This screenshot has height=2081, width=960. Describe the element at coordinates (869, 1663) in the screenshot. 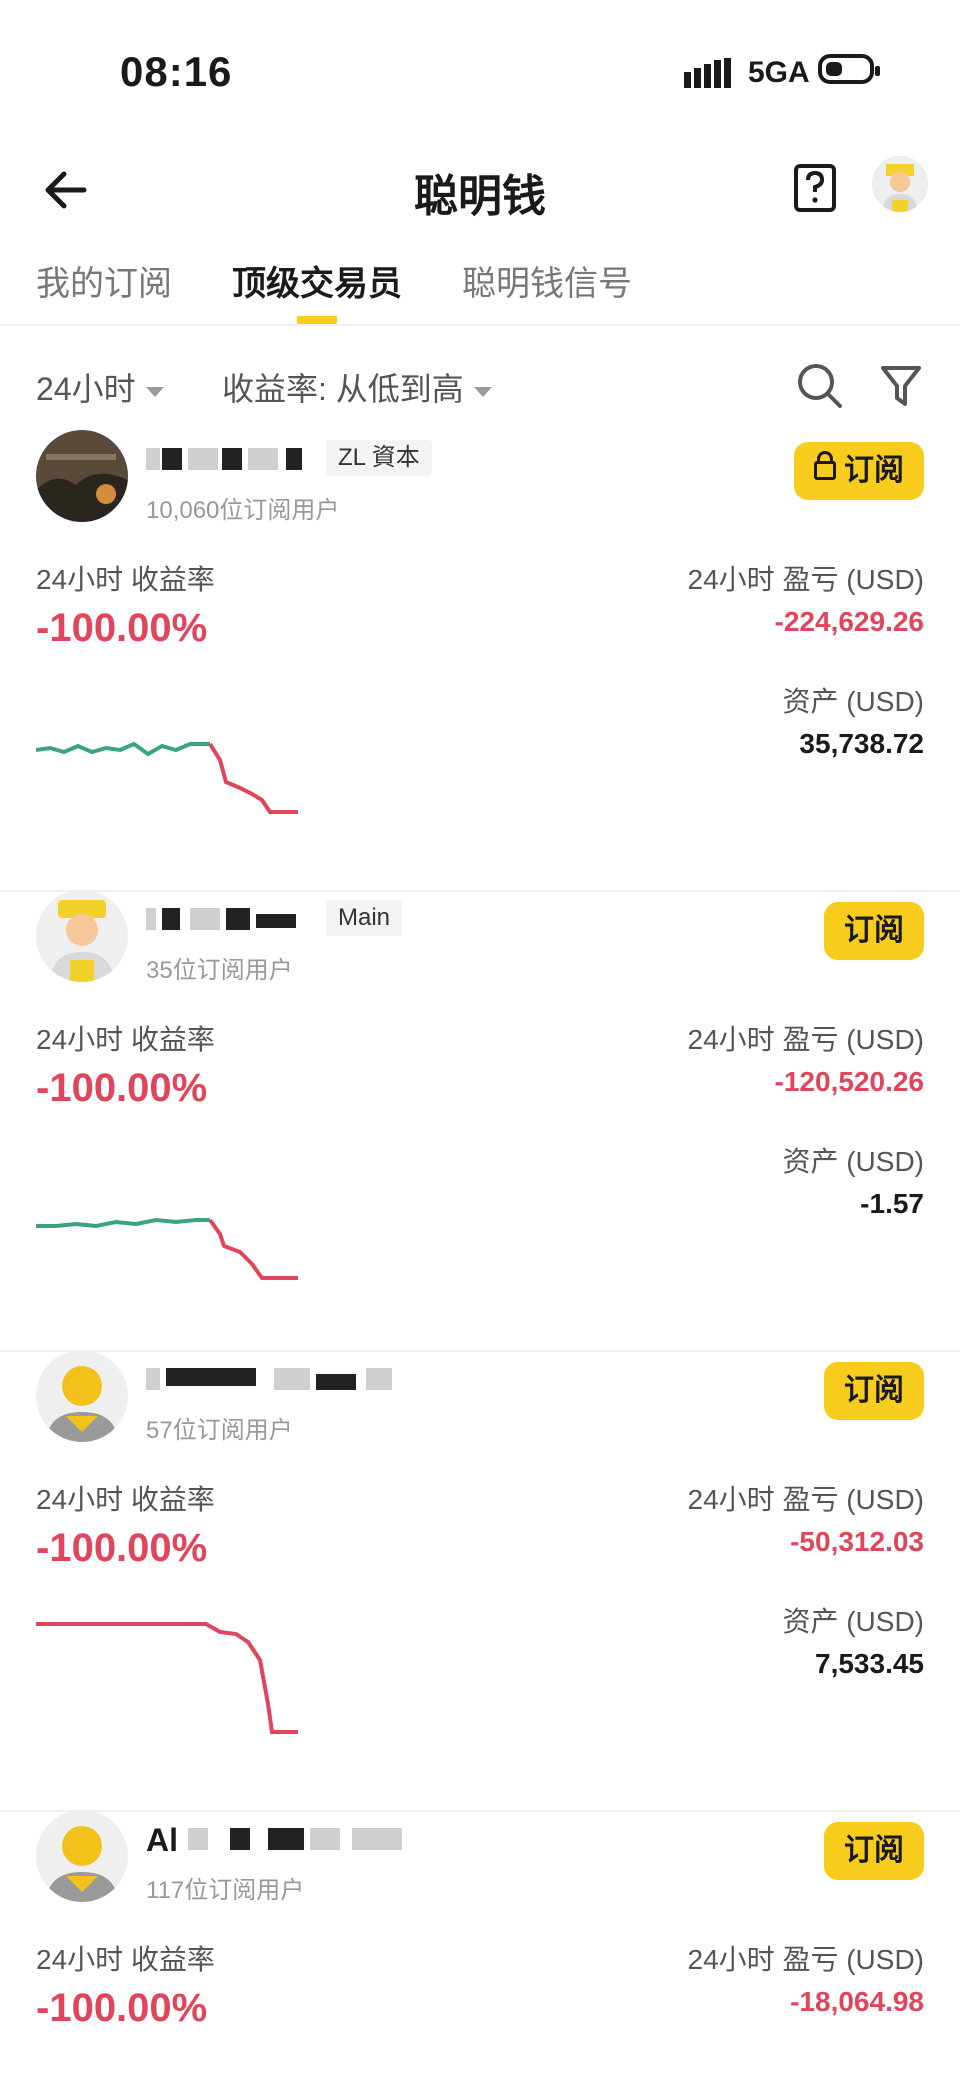

I see `assets-value: 7,533.45` at that location.